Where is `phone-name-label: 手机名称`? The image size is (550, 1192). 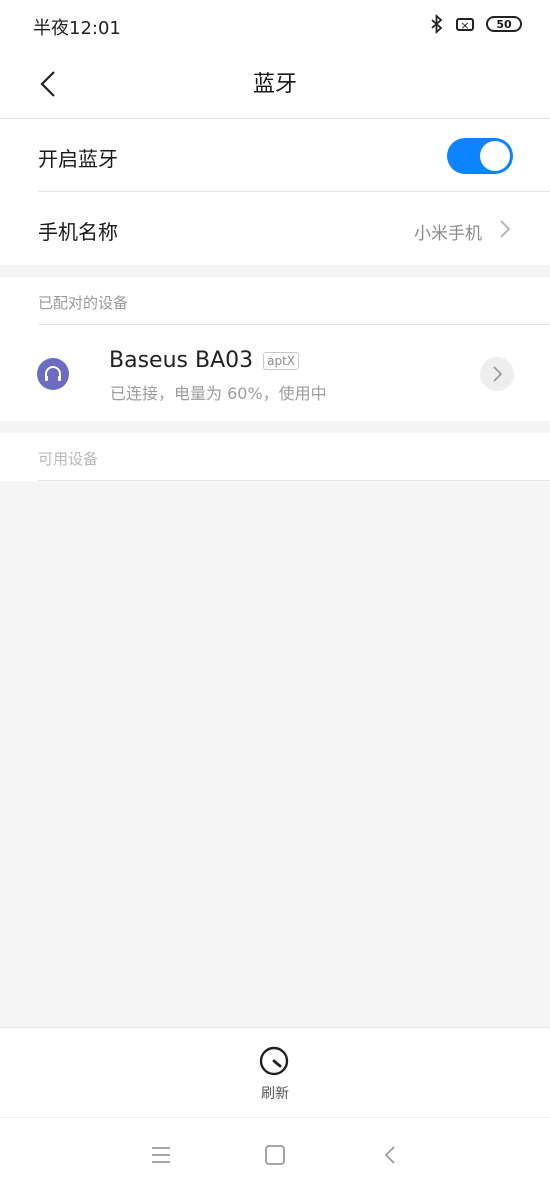 phone-name-label: 手机名称 is located at coordinates (78, 232).